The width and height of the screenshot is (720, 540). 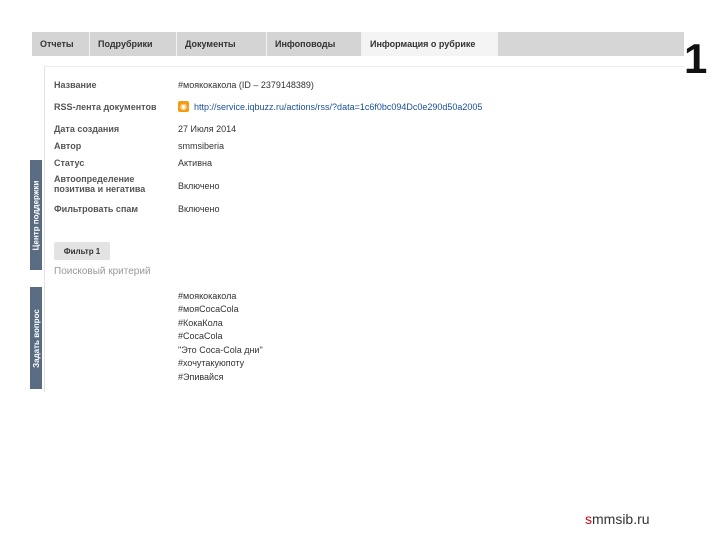 What do you see at coordinates (183, 106) in the screenshot?
I see `rss-icon: ◉` at bounding box center [183, 106].